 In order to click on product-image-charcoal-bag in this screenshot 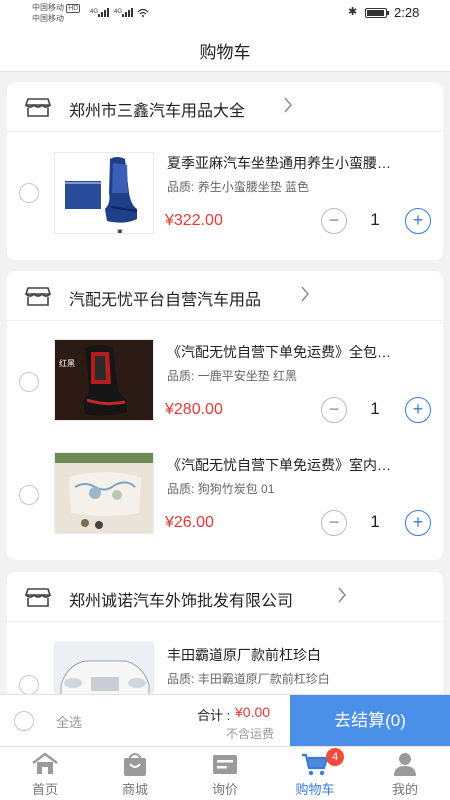, I will do `click(104, 493)`.